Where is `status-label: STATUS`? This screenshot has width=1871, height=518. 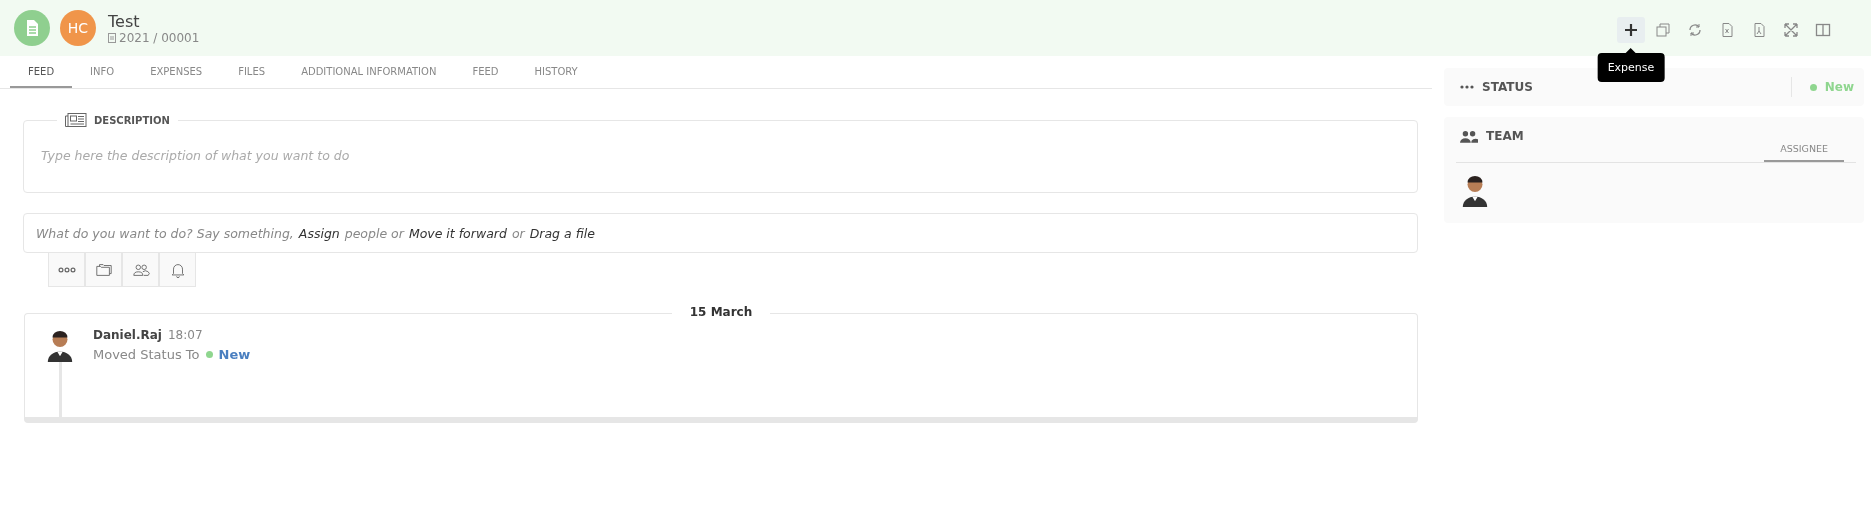 status-label: STATUS is located at coordinates (1507, 87).